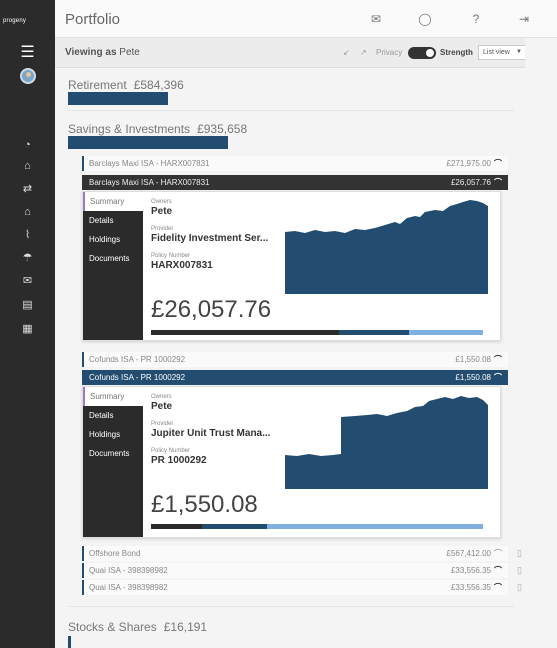 The height and width of the screenshot is (648, 557). I want to click on view-select: List view ▼, so click(502, 52).